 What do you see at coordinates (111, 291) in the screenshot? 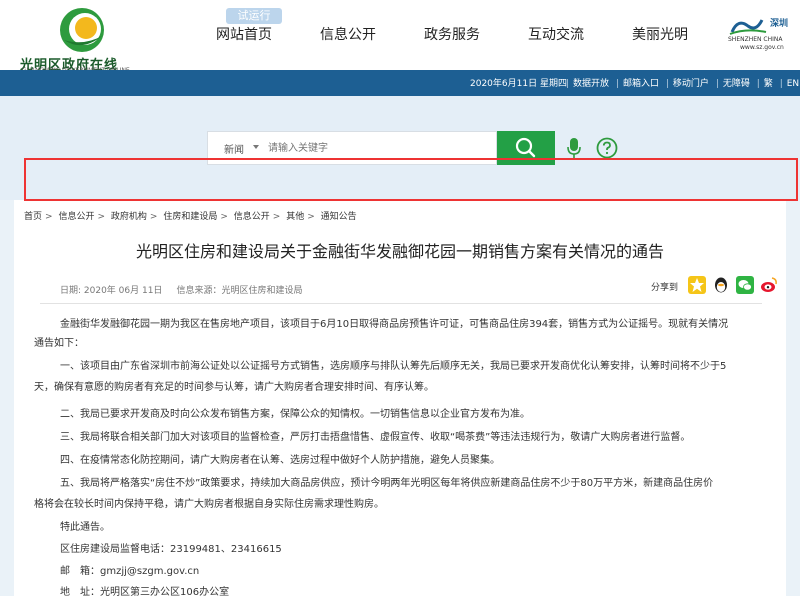
I see `article-date: 日期: 2020年 06月 11日` at bounding box center [111, 291].